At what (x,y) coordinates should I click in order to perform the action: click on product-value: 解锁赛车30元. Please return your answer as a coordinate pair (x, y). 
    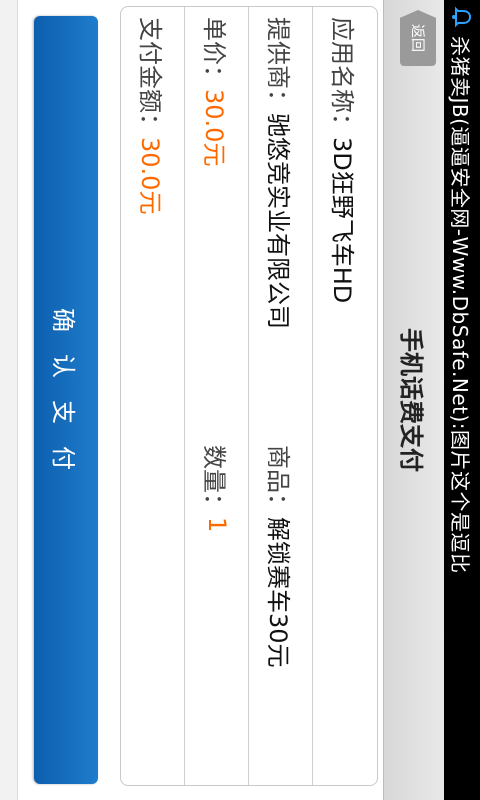
    Looking at the image, I should click on (278, 592).